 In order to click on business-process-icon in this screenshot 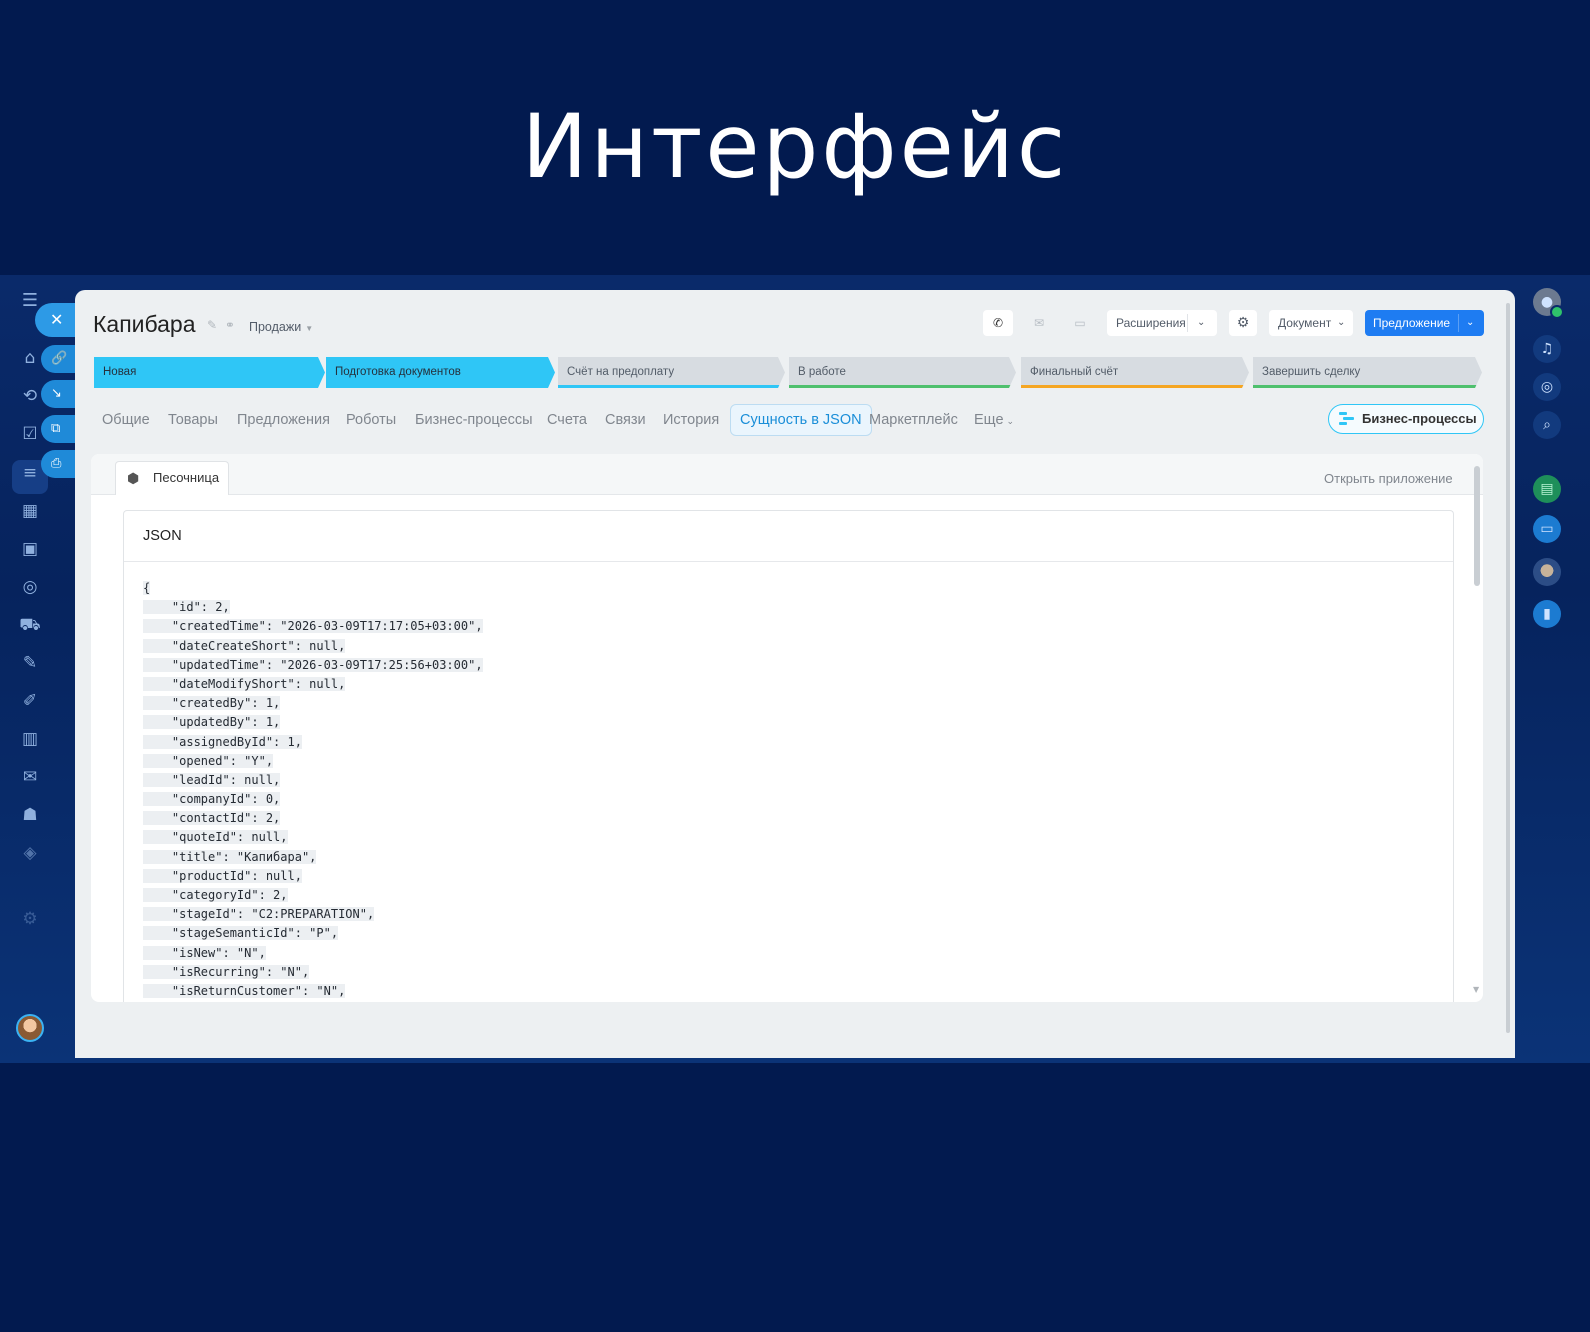, I will do `click(1346, 418)`.